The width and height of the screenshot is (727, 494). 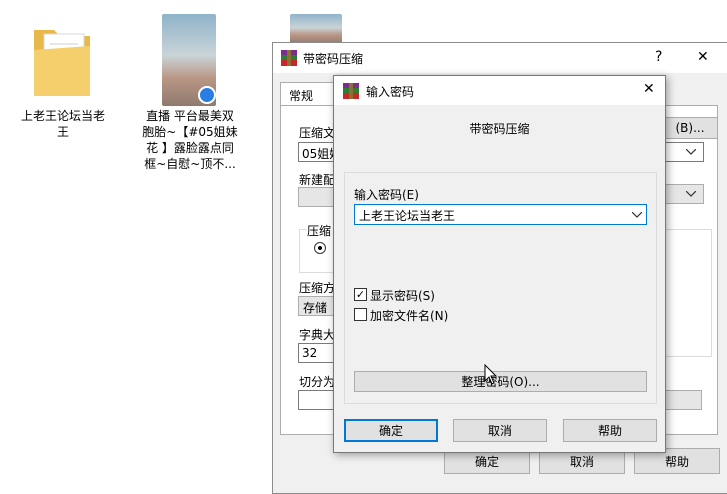 I want to click on archive-window-title: 带密码压缩, so click(x=333, y=59).